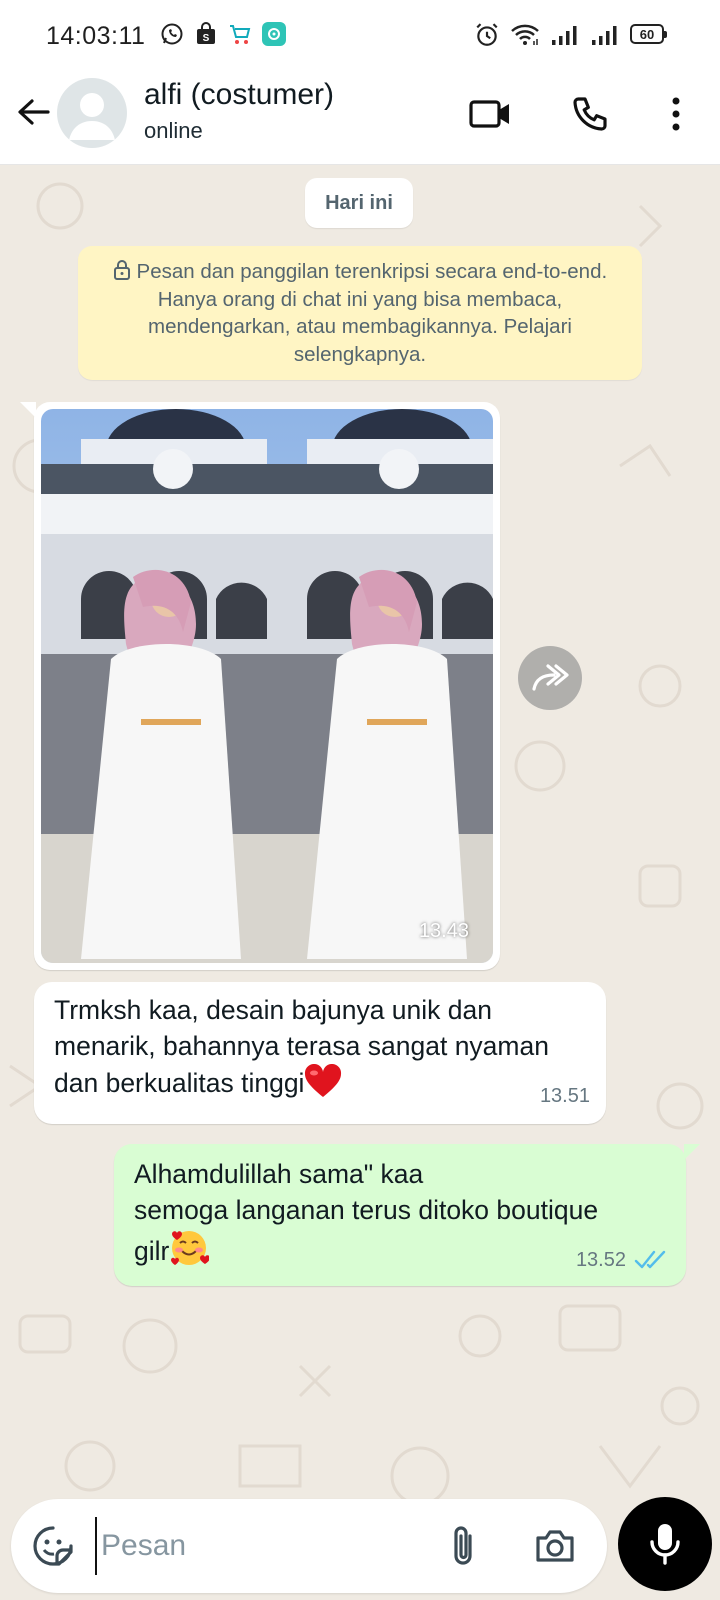  I want to click on wifi-icon, so click(525, 34).